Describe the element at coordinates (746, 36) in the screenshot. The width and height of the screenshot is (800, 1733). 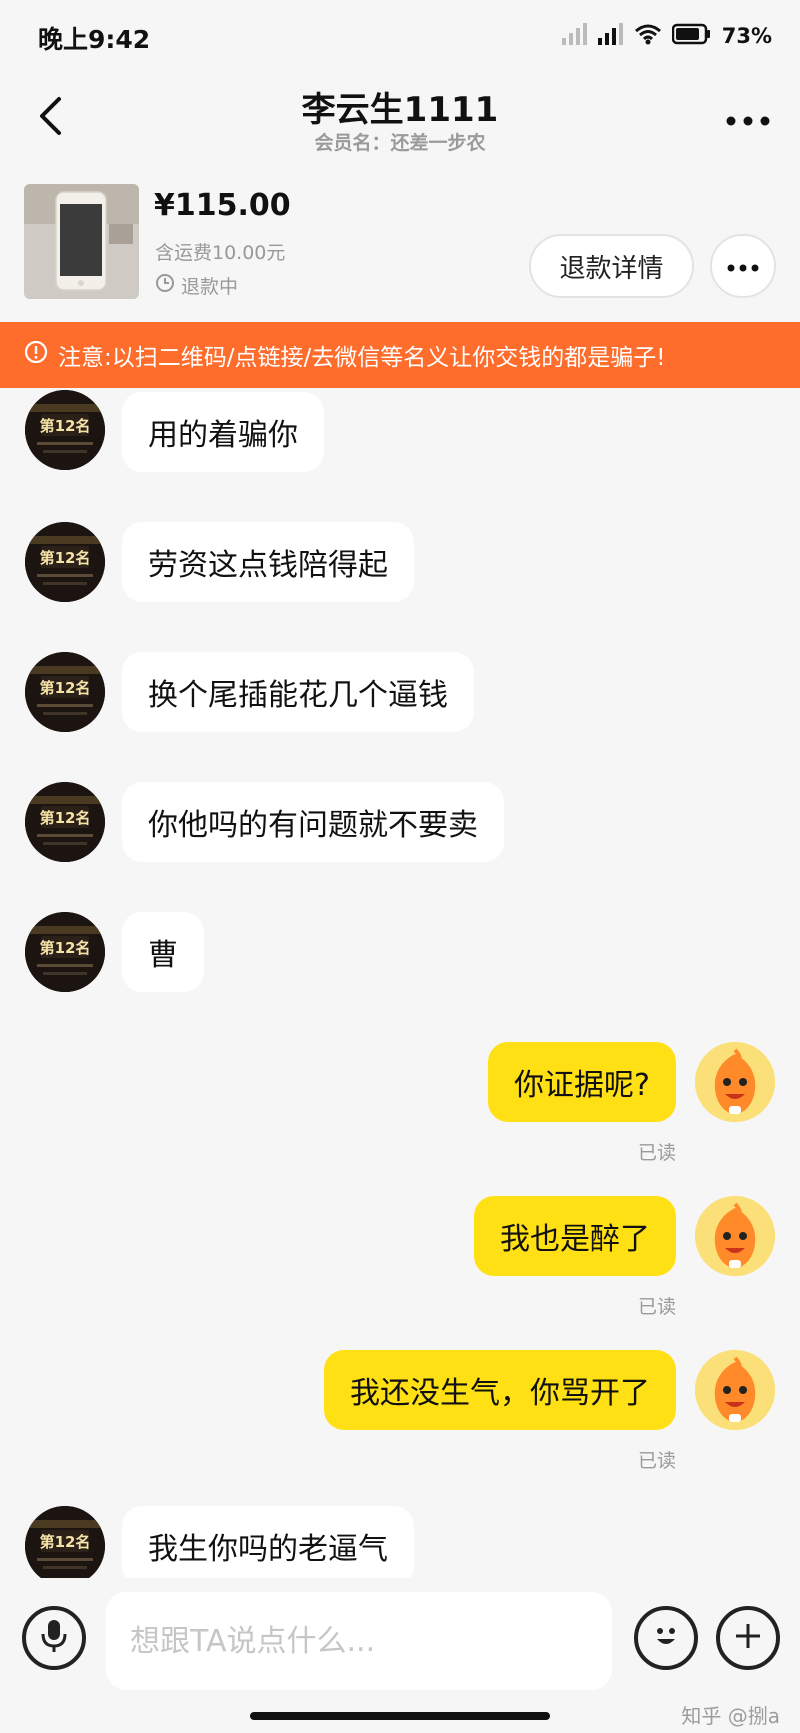
I see `battery-percentage: 73%` at that location.